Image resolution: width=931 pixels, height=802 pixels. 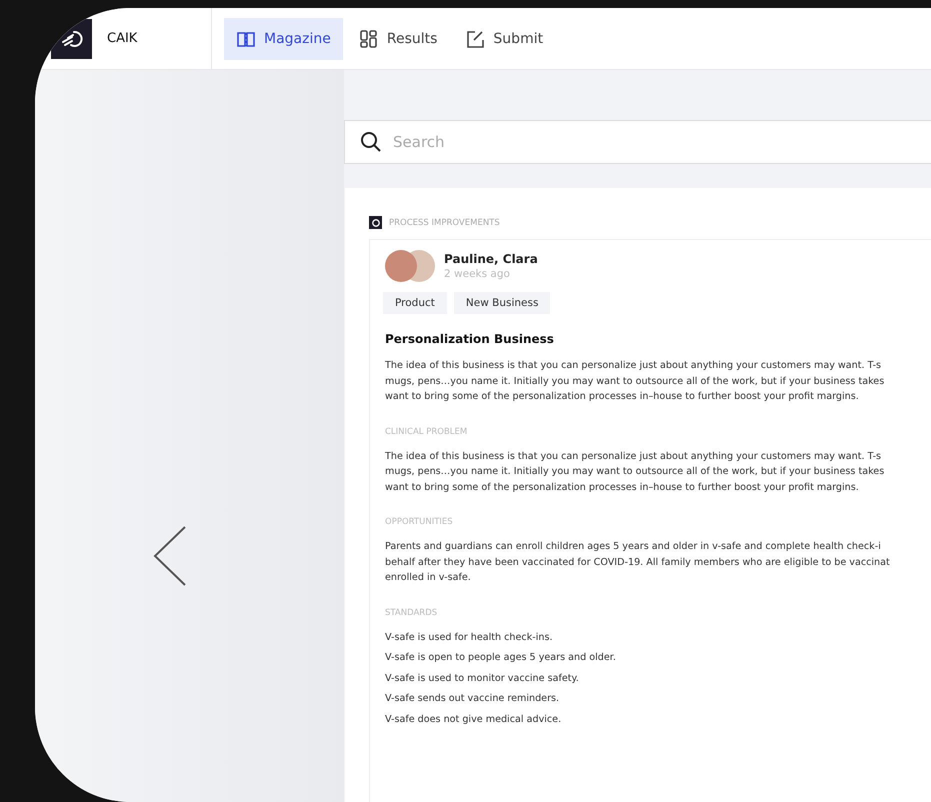 I want to click on avatar, so click(x=401, y=266).